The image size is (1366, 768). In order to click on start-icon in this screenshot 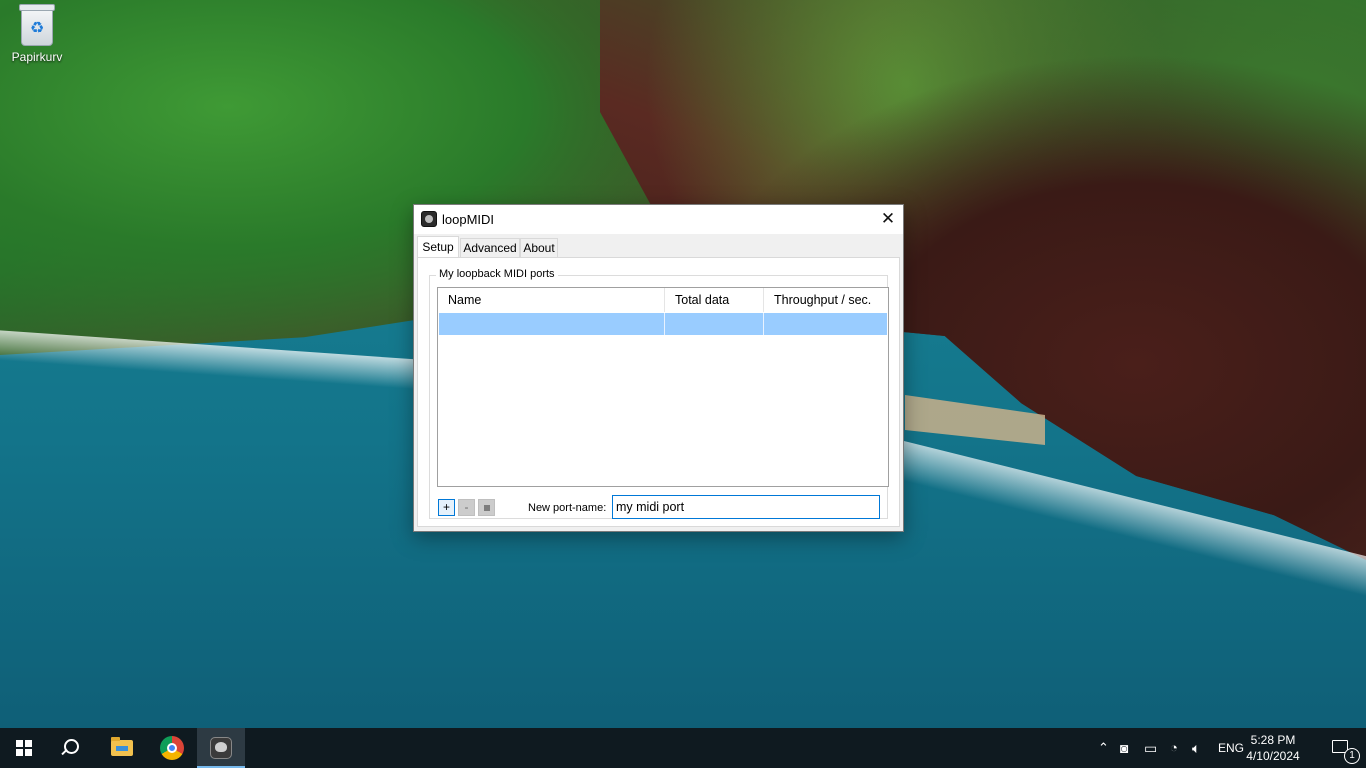, I will do `click(24, 748)`.